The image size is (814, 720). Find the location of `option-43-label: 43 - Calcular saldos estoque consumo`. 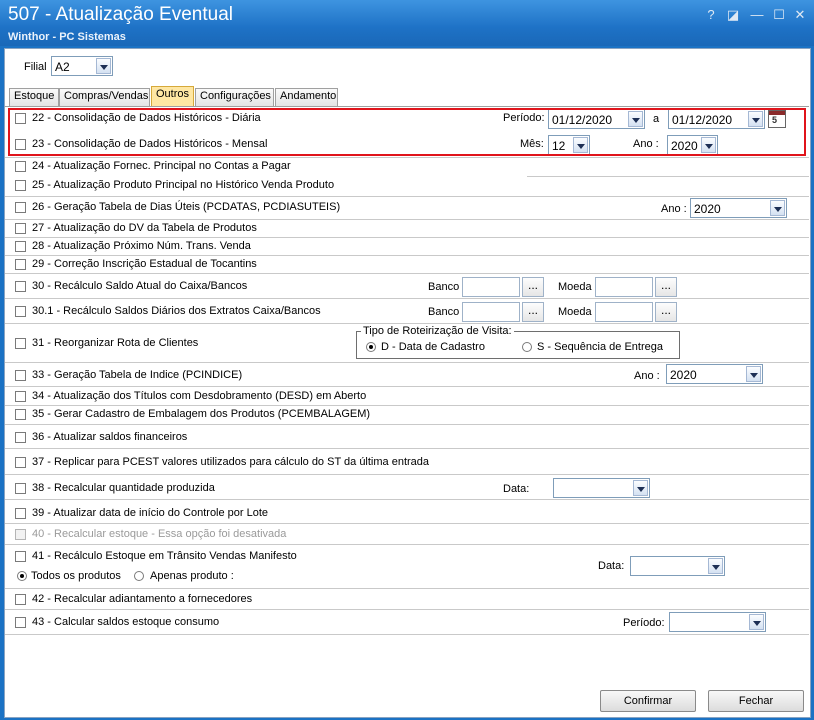

option-43-label: 43 - Calcular saldos estoque consumo is located at coordinates (126, 622).